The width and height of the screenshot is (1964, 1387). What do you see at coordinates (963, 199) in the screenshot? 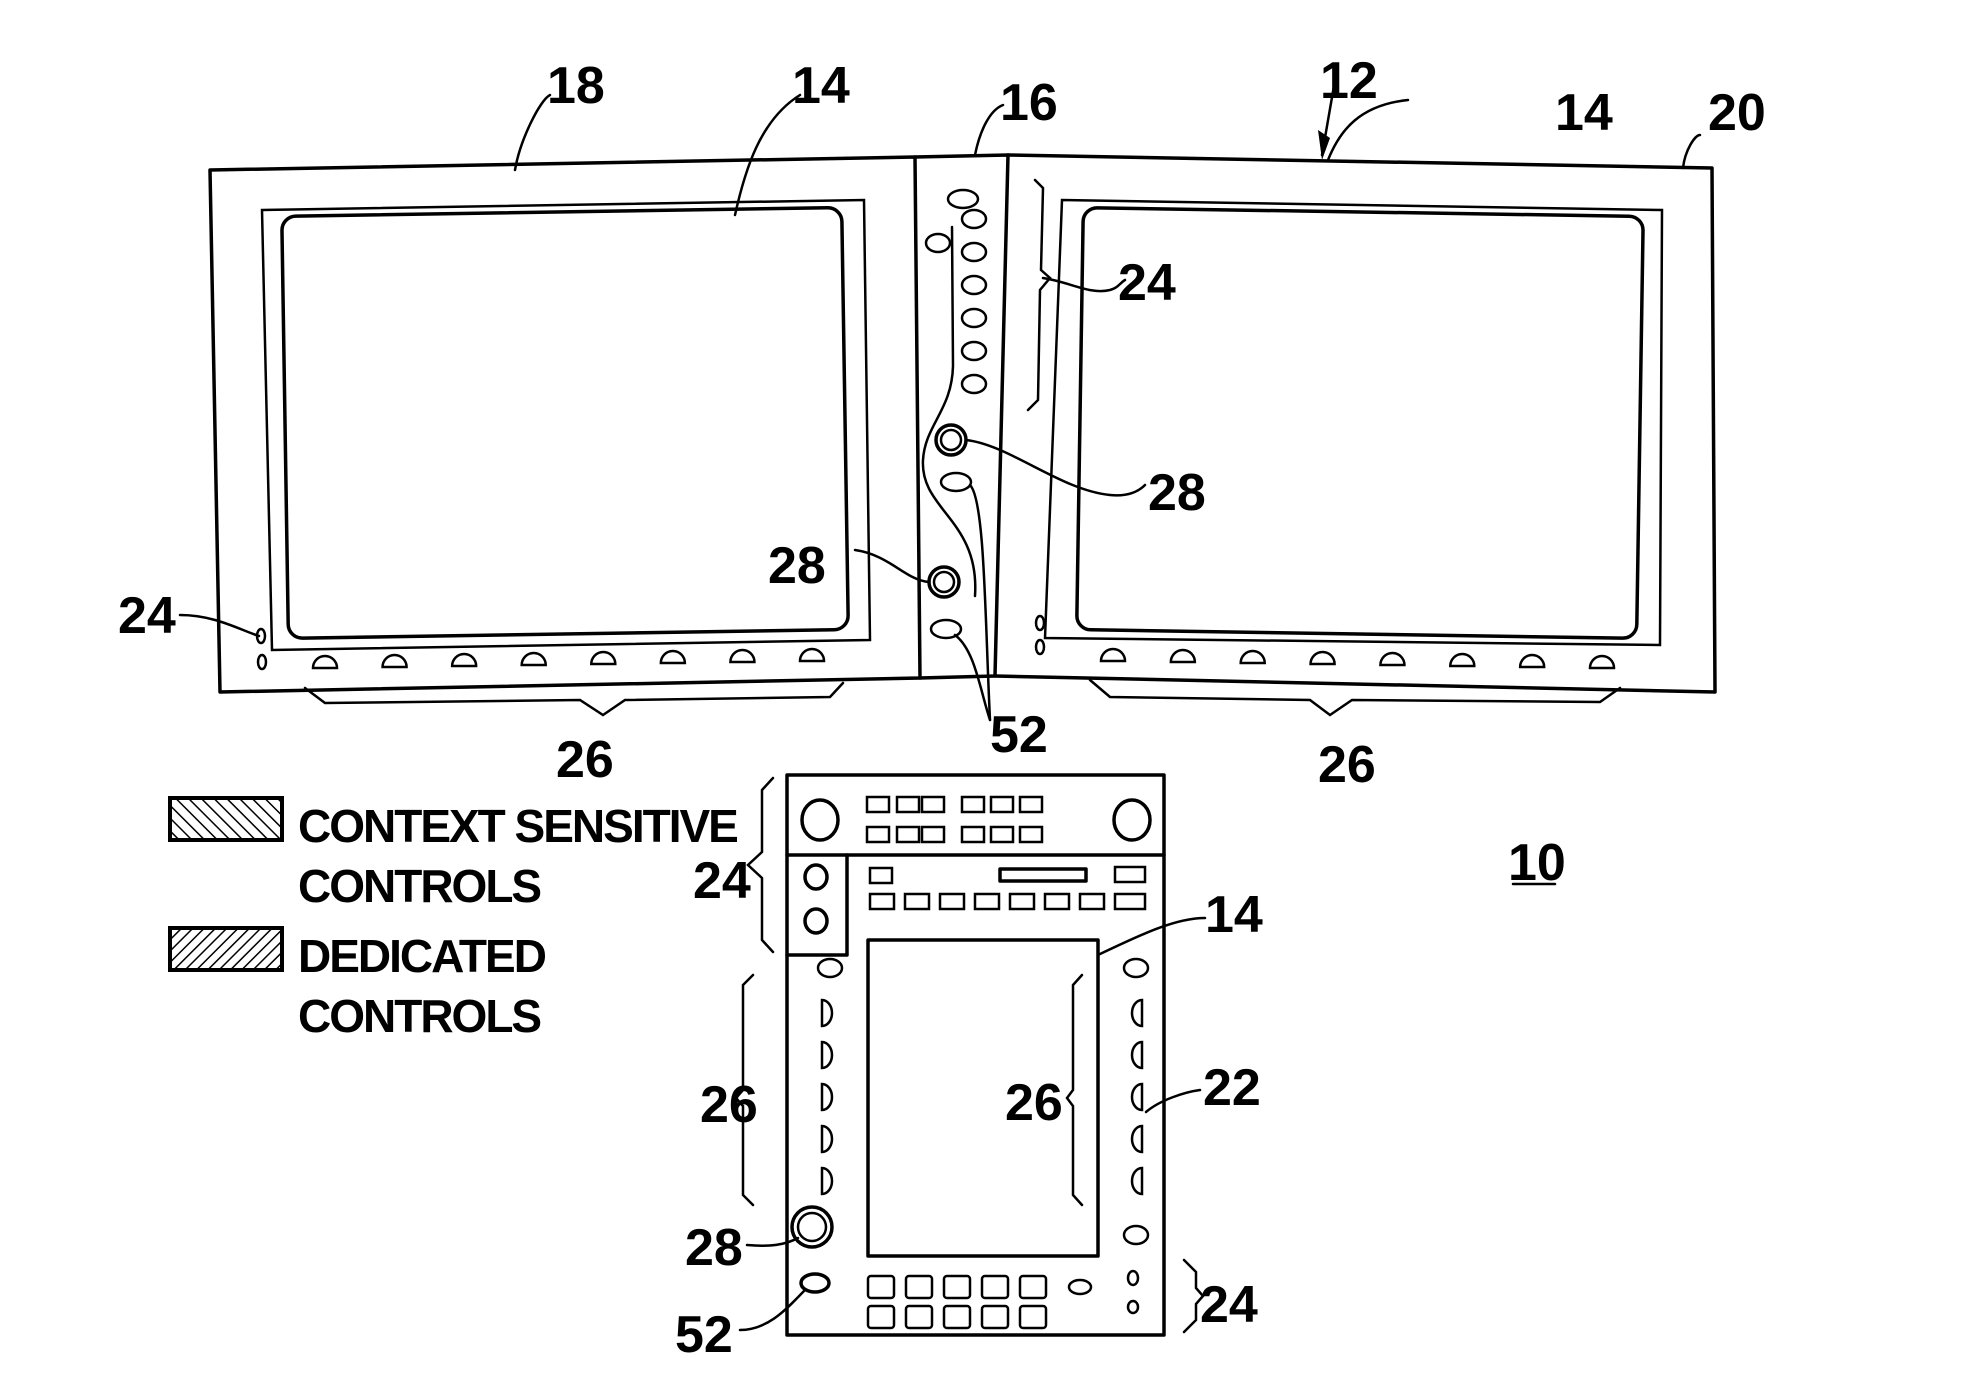
I see `center-top-button` at bounding box center [963, 199].